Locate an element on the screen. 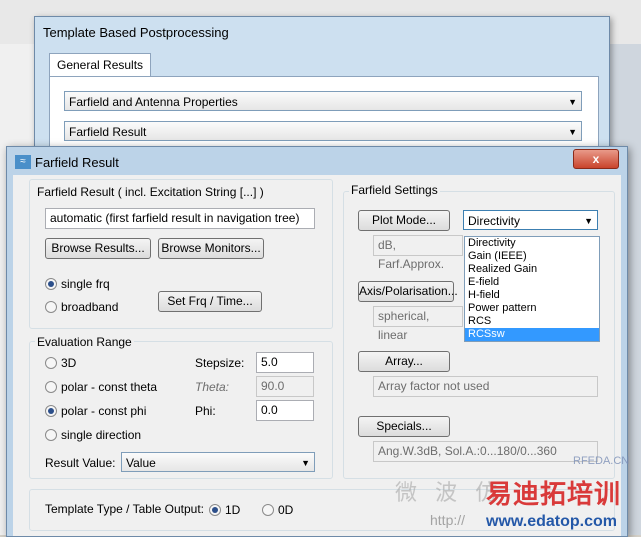  single-direction-radio is located at coordinates (51, 435).